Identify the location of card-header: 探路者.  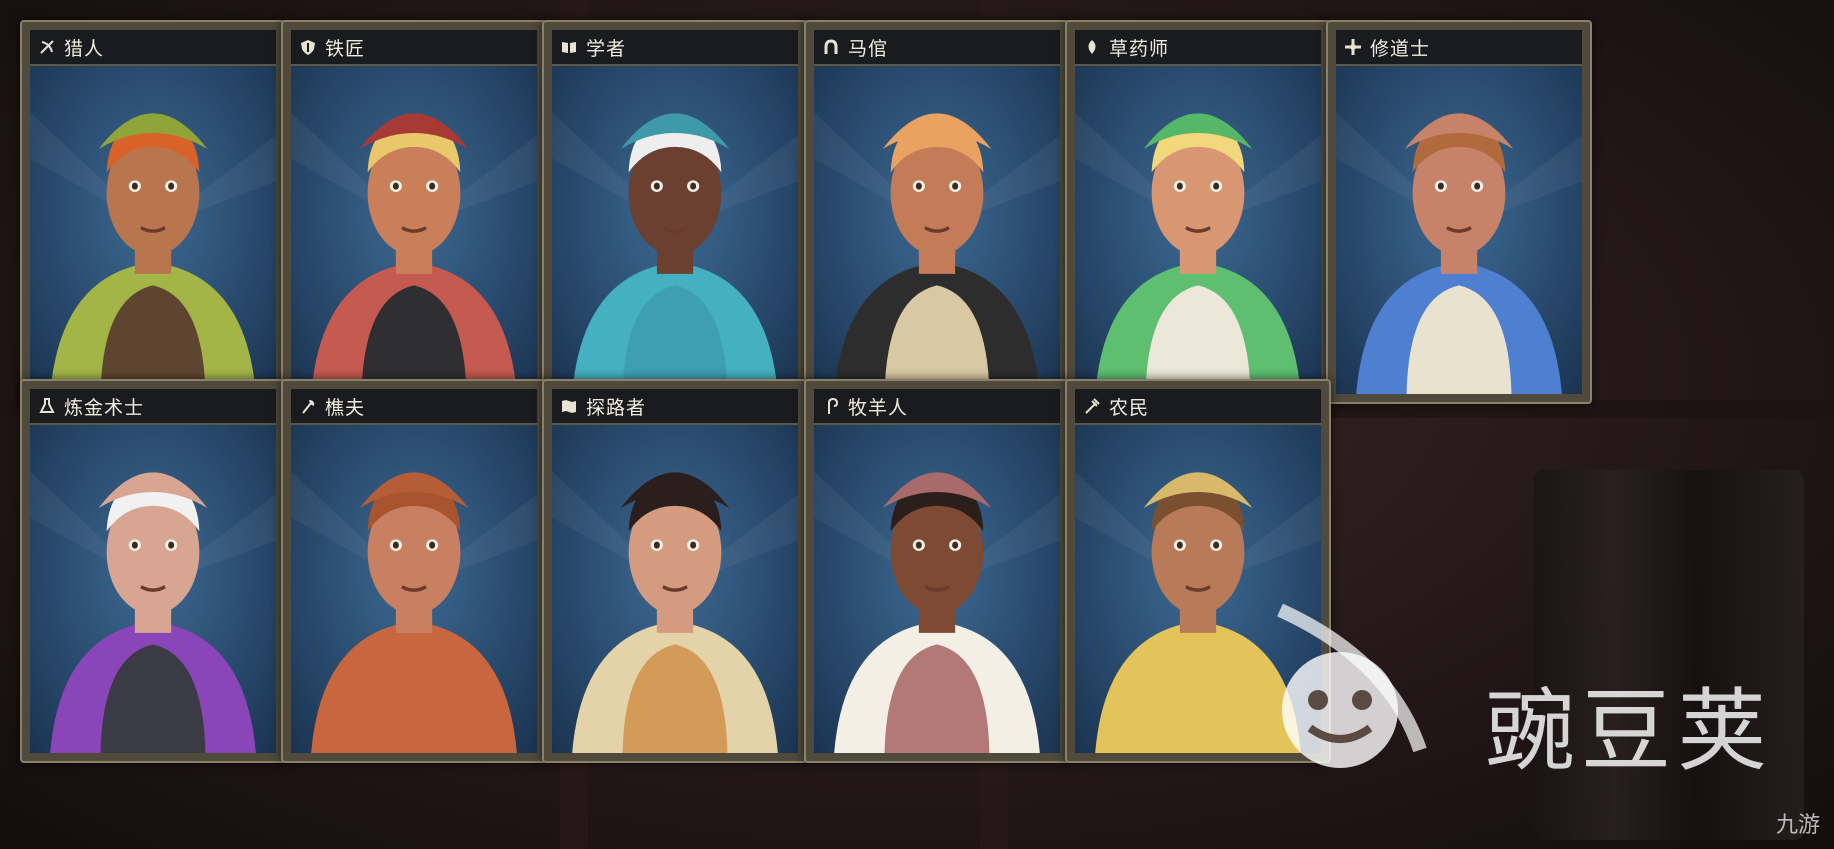
(675, 407).